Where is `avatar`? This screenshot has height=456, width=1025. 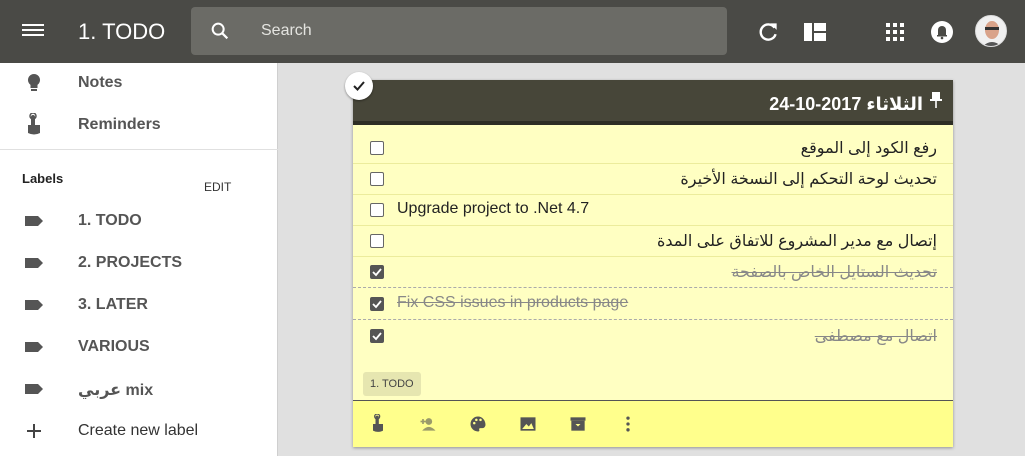 avatar is located at coordinates (991, 31).